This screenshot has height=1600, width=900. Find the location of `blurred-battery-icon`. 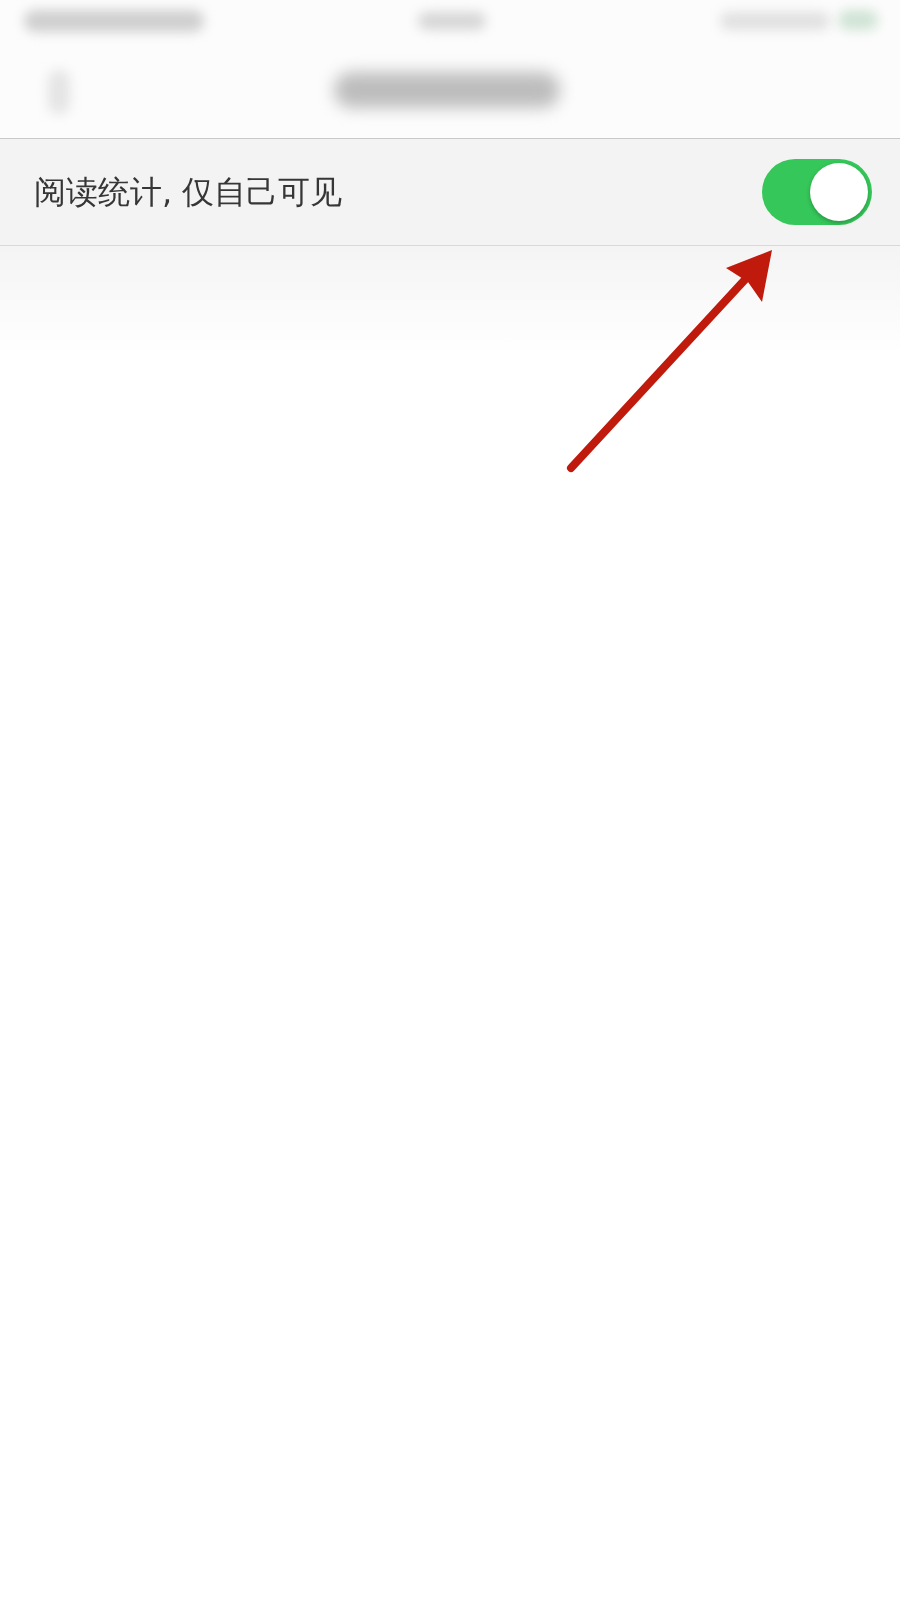

blurred-battery-icon is located at coordinates (858, 20).